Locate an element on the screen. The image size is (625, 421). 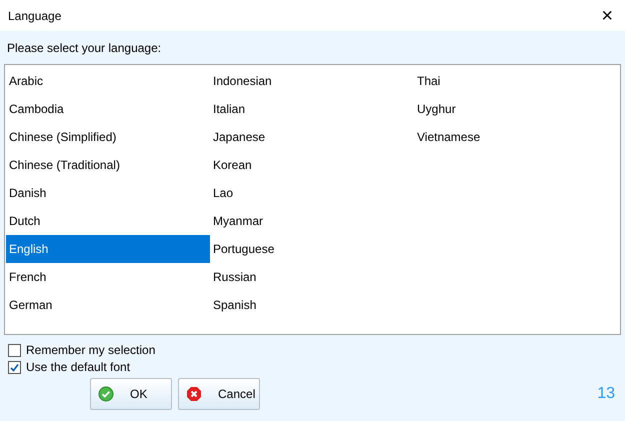
language-item: English is located at coordinates (108, 249).